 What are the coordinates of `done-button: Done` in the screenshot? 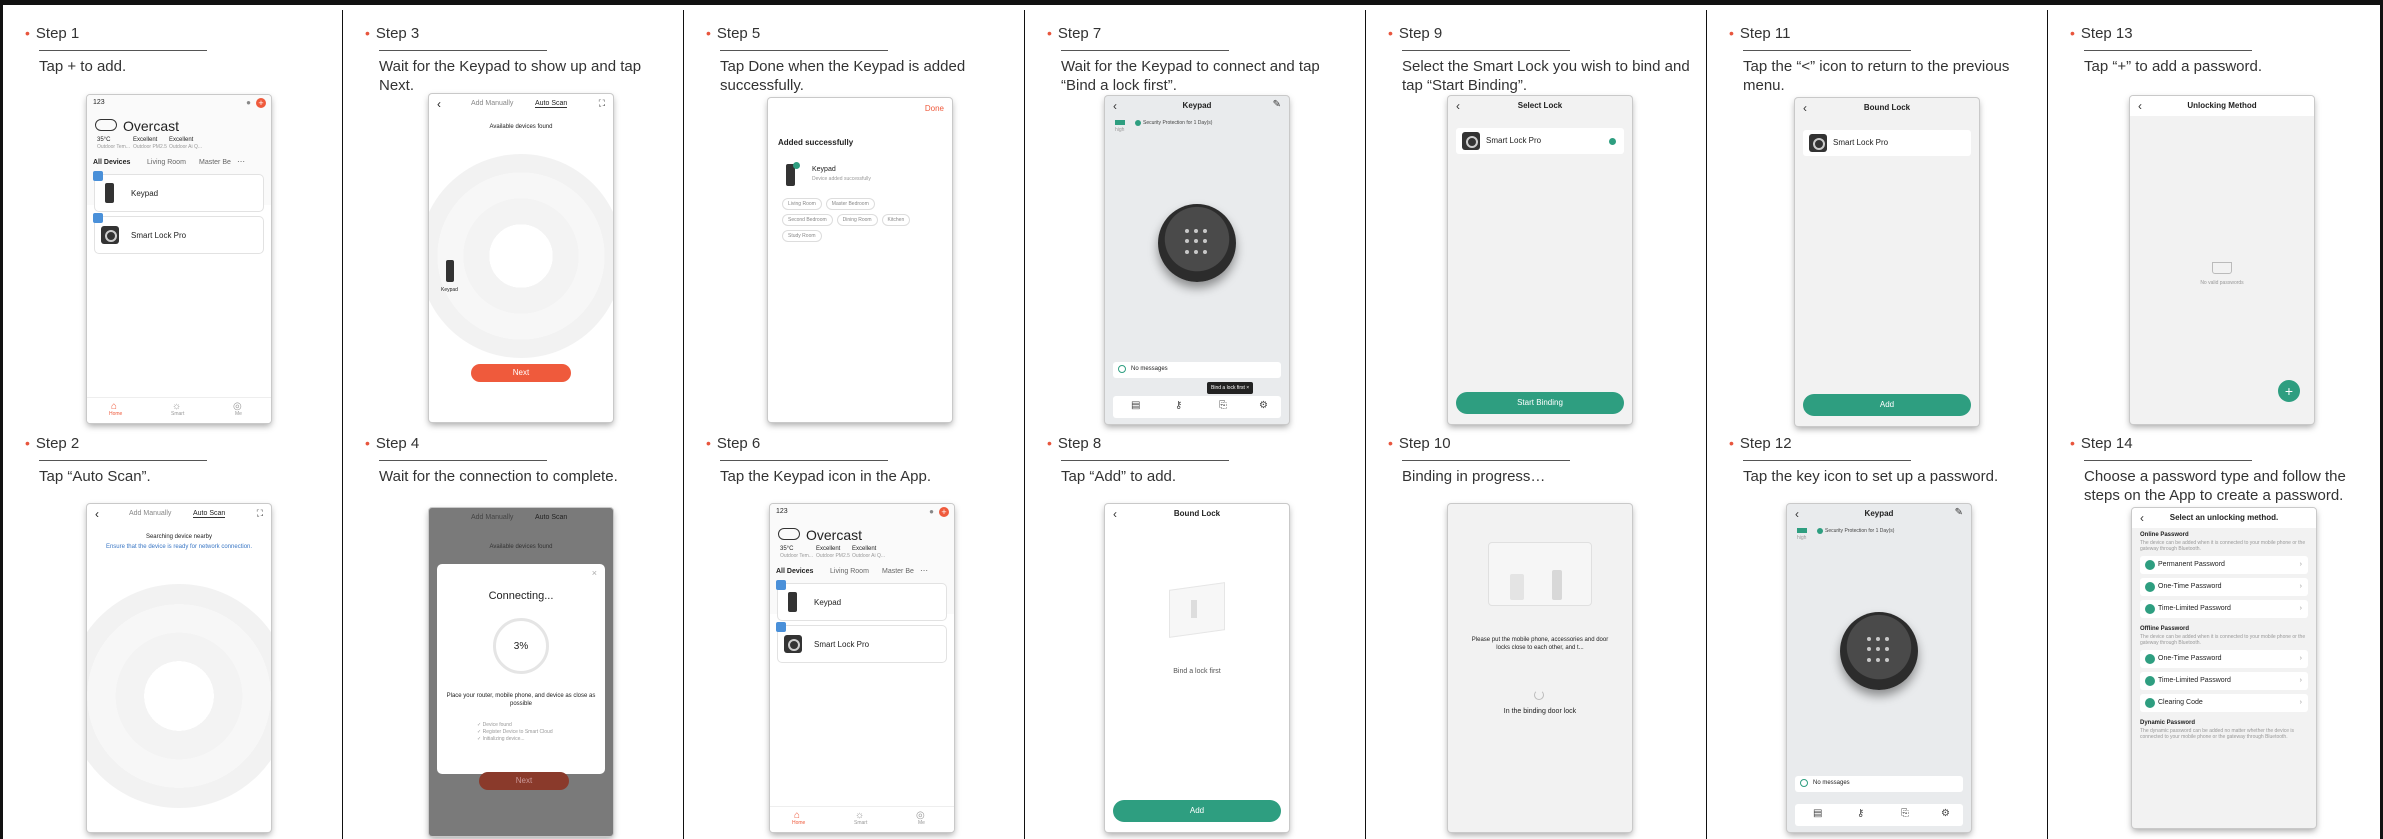 It's located at (934, 108).